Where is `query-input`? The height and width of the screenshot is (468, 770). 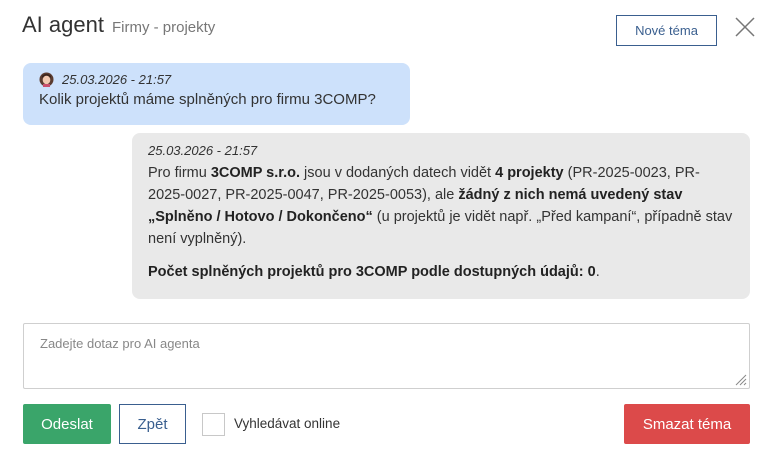
query-input is located at coordinates (386, 356).